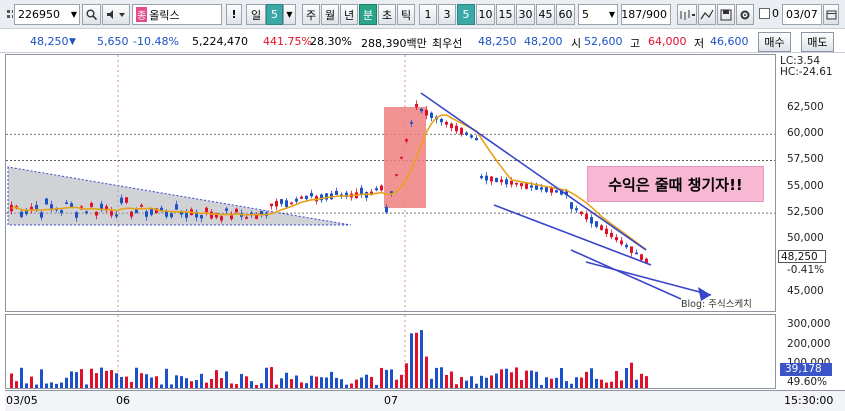 The height and width of the screenshot is (411, 845). I want to click on minute-1-button: 1, so click(428, 14).